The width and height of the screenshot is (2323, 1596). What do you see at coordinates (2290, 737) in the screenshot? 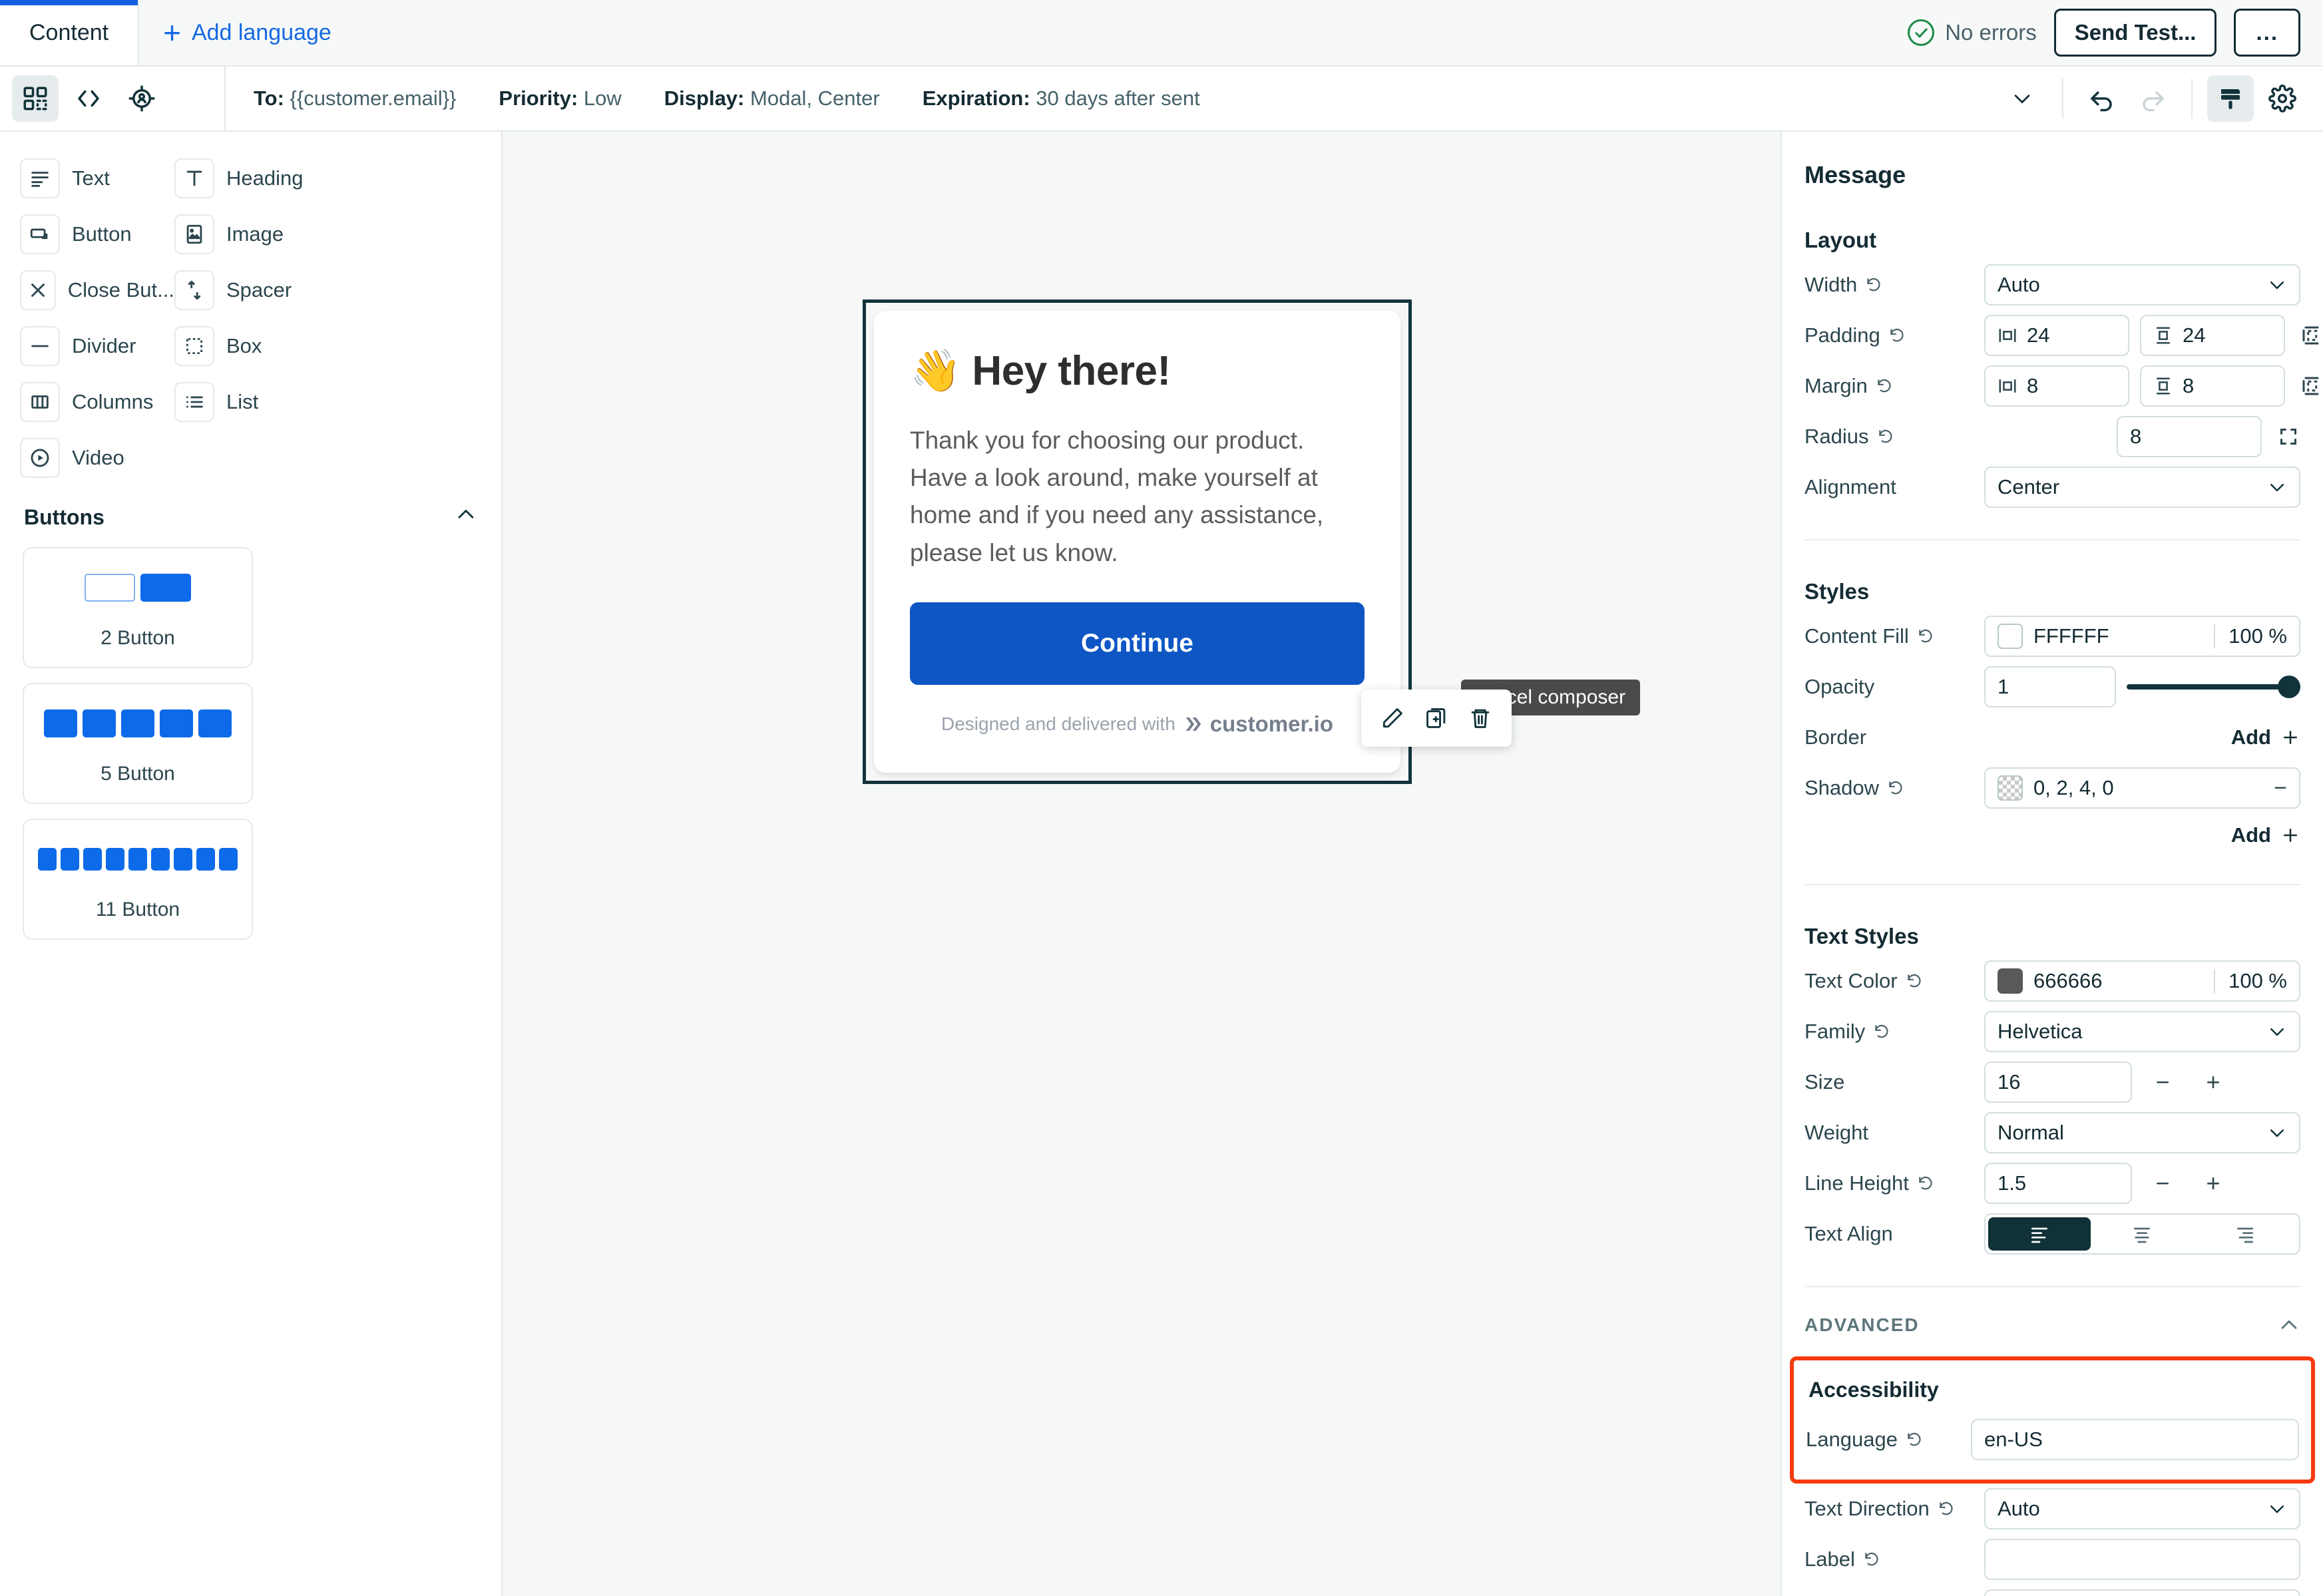
I see `plus-icon` at bounding box center [2290, 737].